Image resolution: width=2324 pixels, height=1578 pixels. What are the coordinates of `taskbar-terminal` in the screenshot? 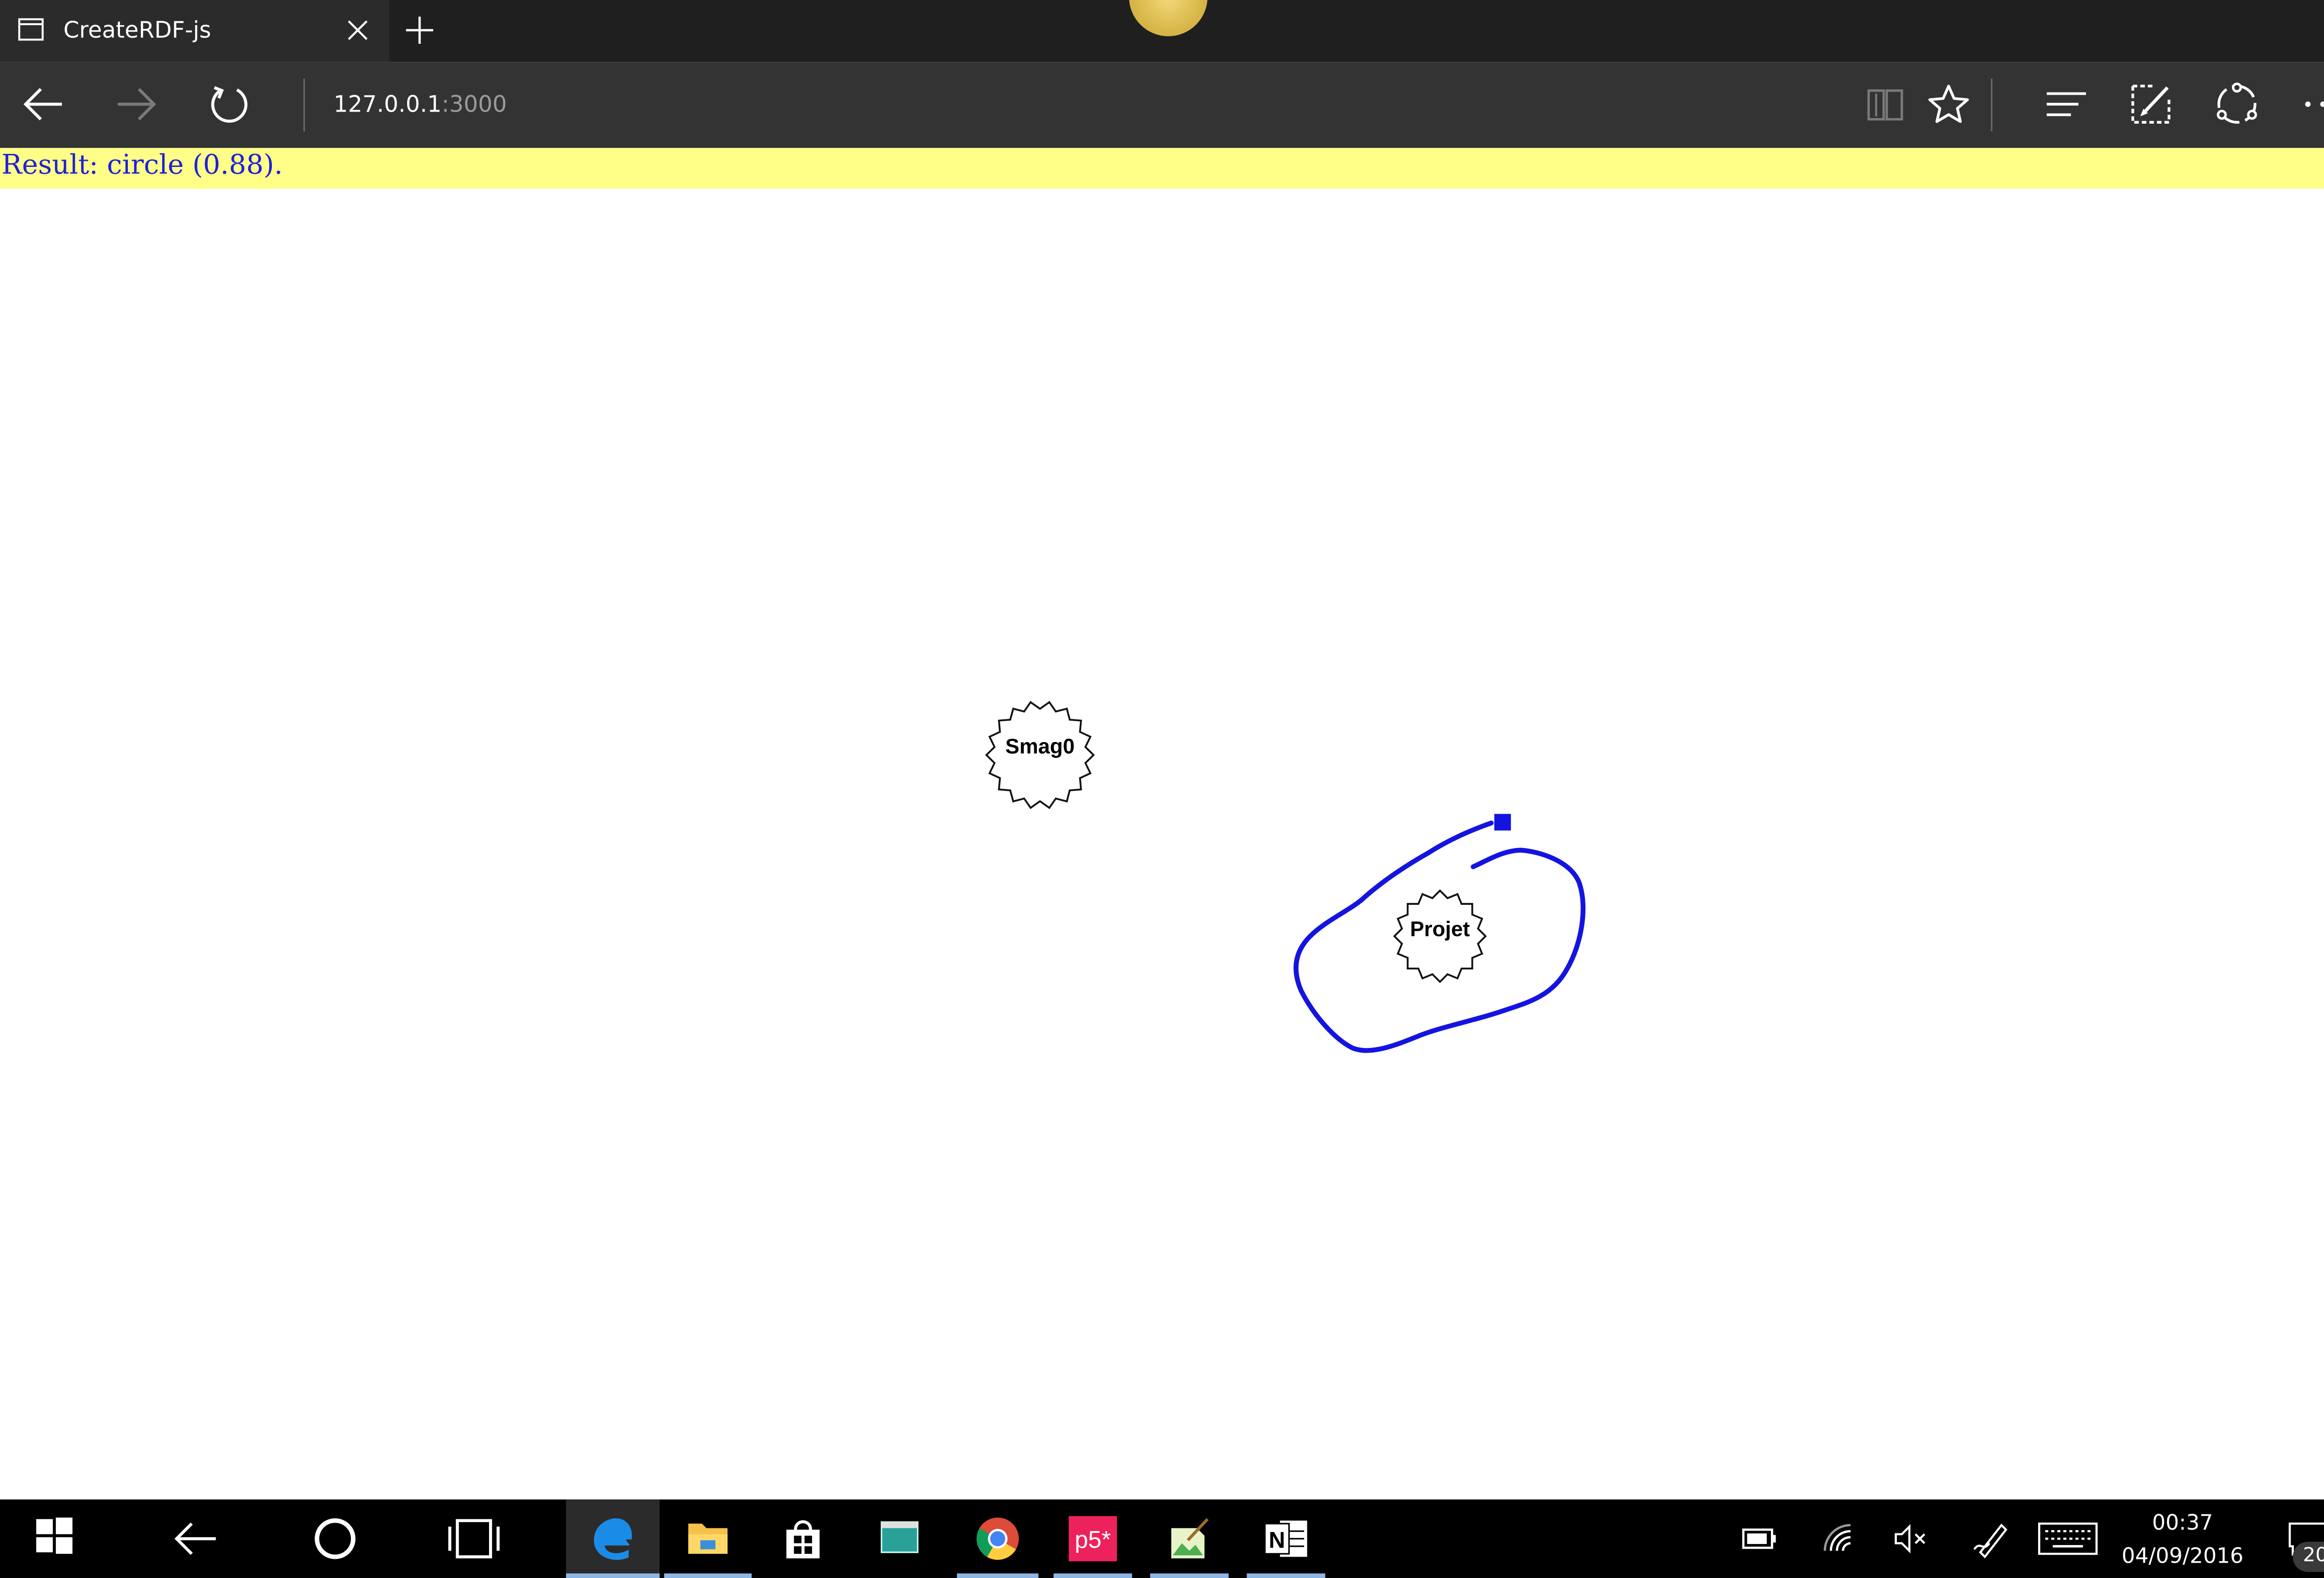 It's located at (899, 1538).